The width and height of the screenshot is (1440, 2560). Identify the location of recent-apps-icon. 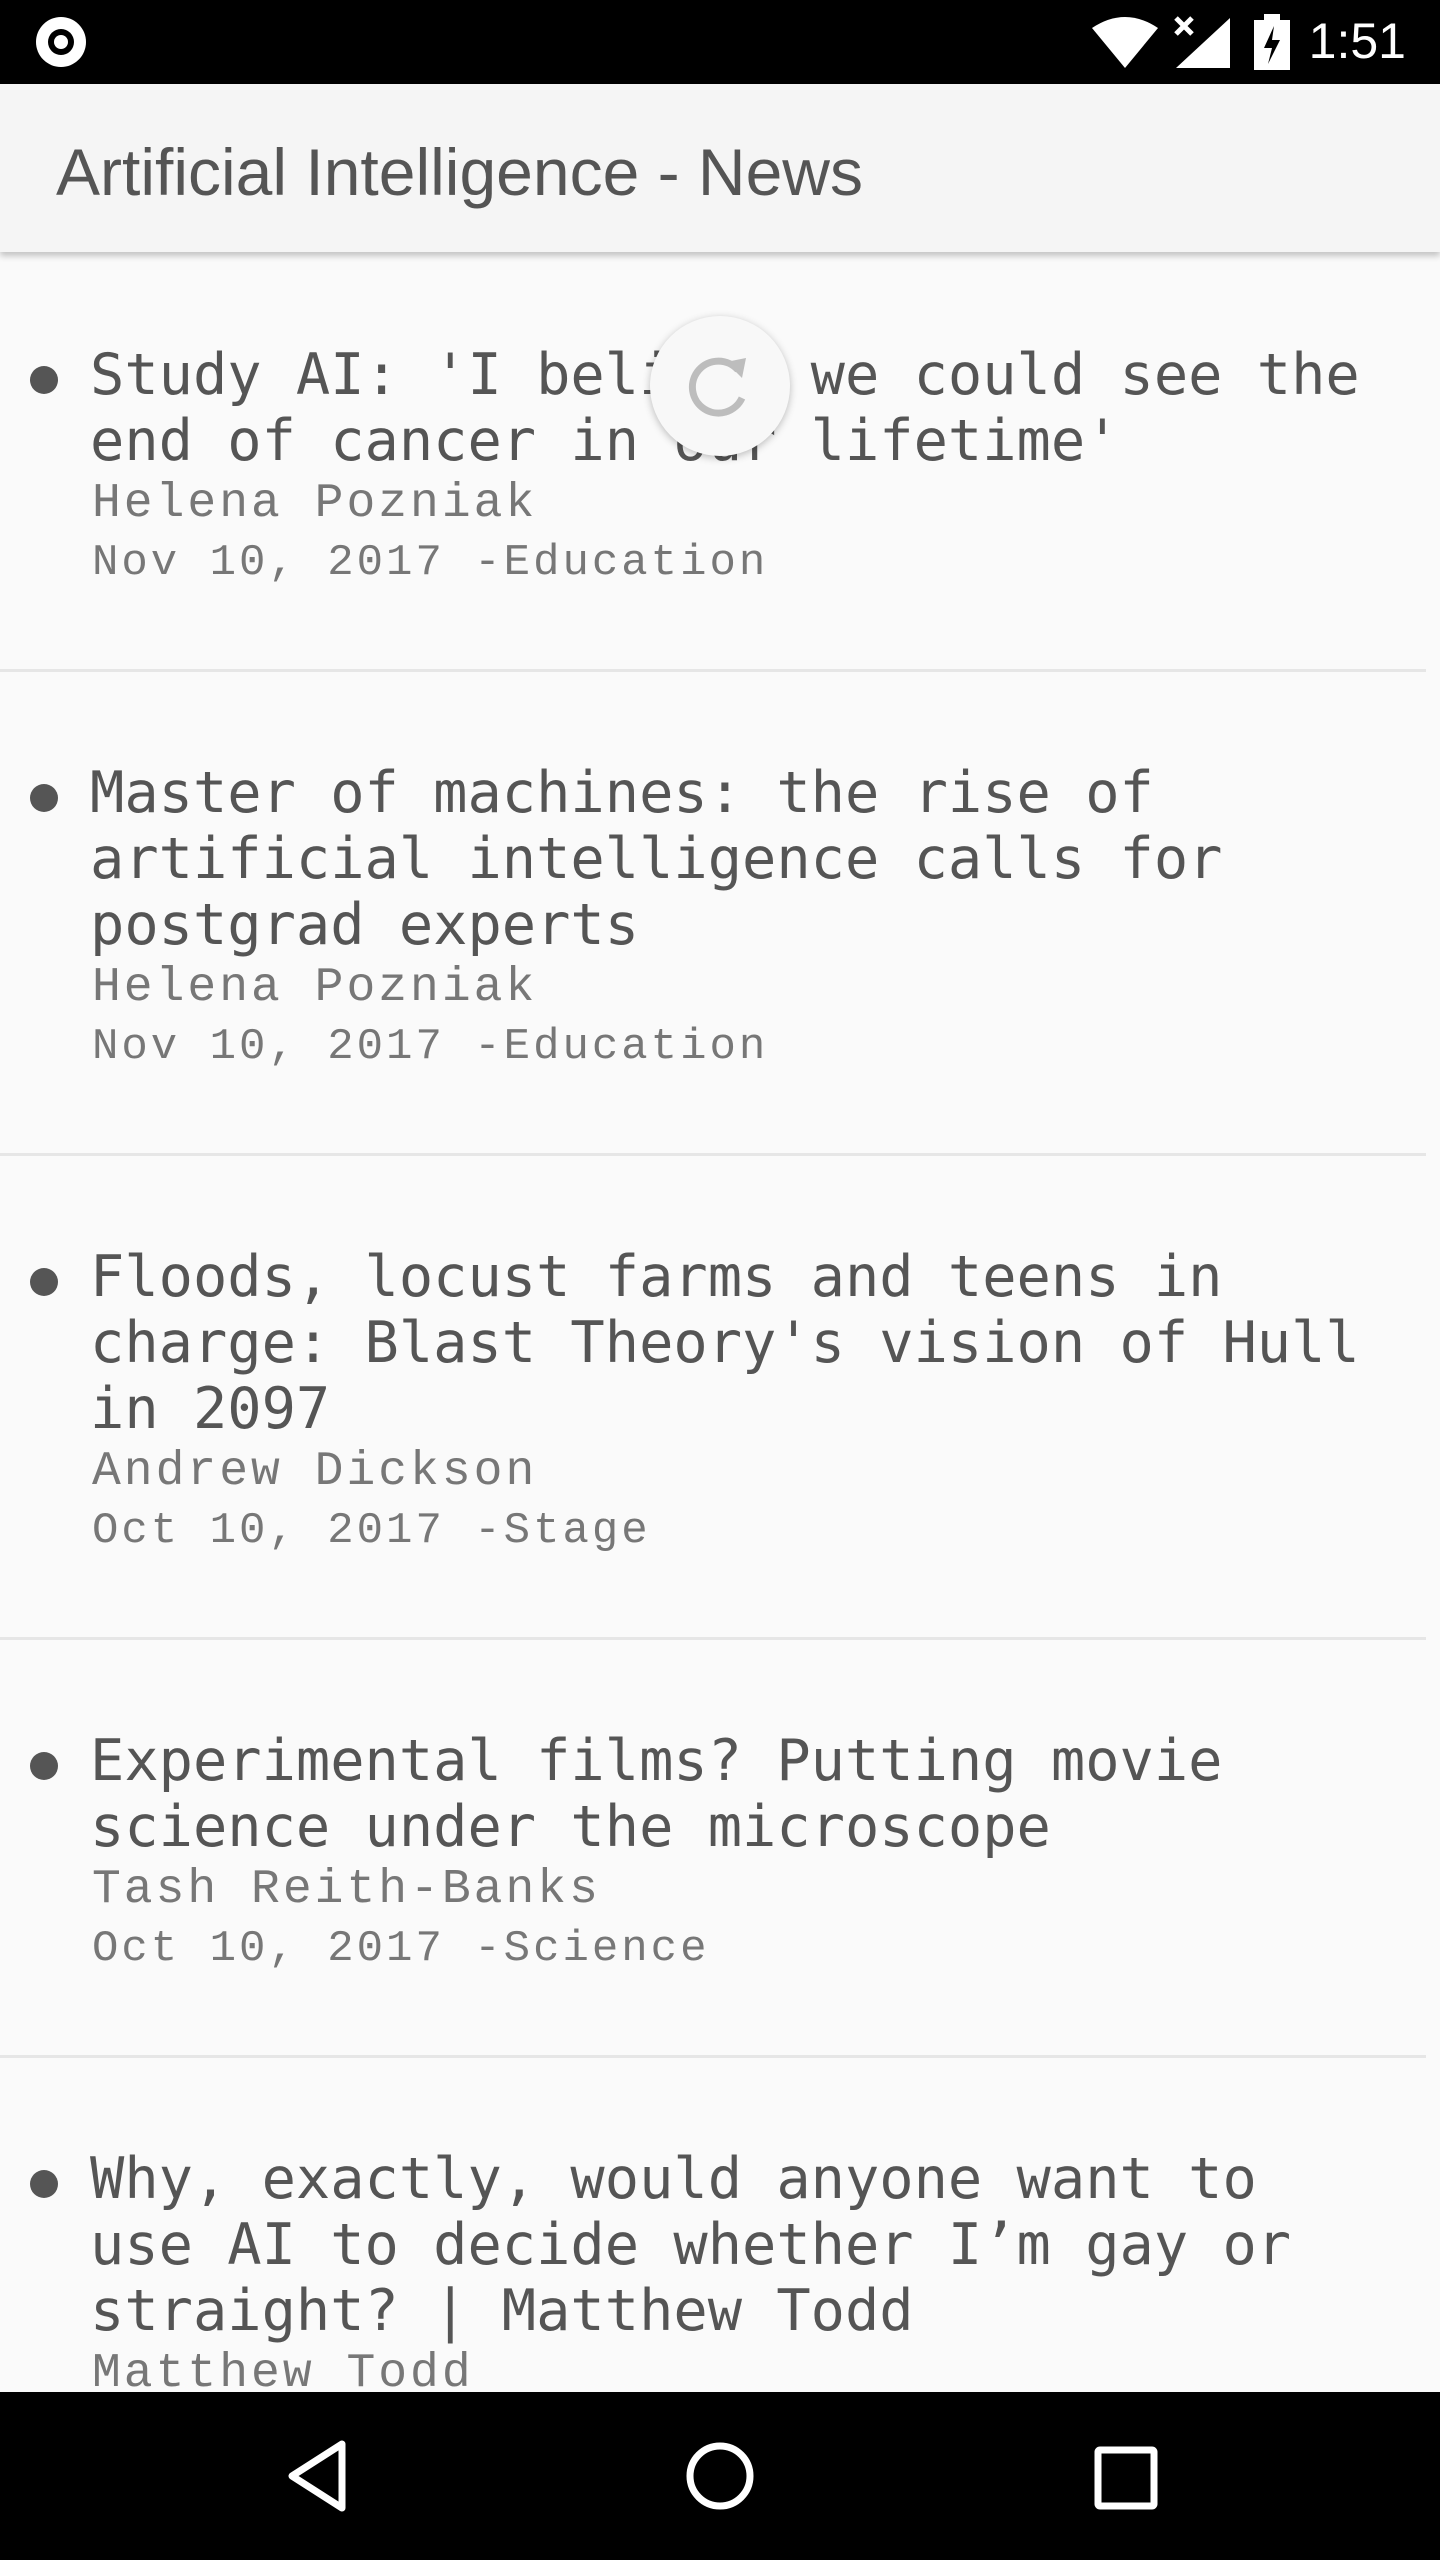
(1126, 2478).